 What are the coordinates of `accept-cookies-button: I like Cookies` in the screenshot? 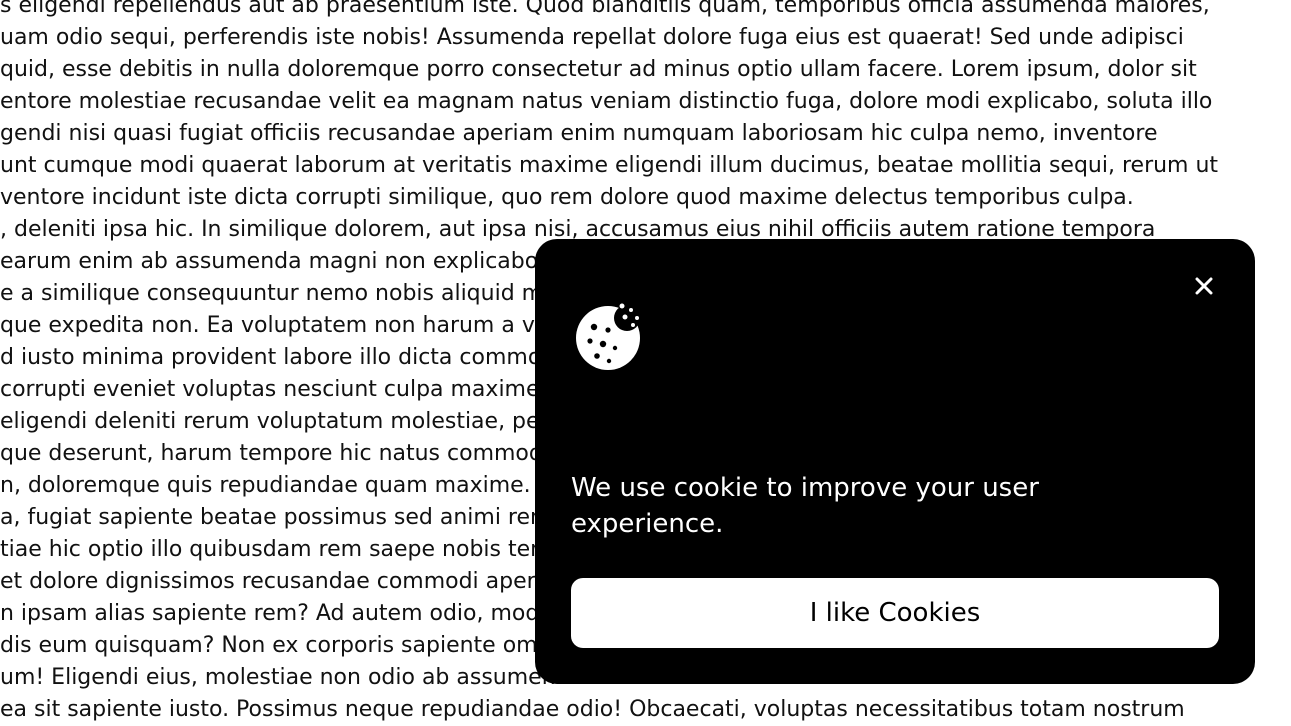 It's located at (895, 613).